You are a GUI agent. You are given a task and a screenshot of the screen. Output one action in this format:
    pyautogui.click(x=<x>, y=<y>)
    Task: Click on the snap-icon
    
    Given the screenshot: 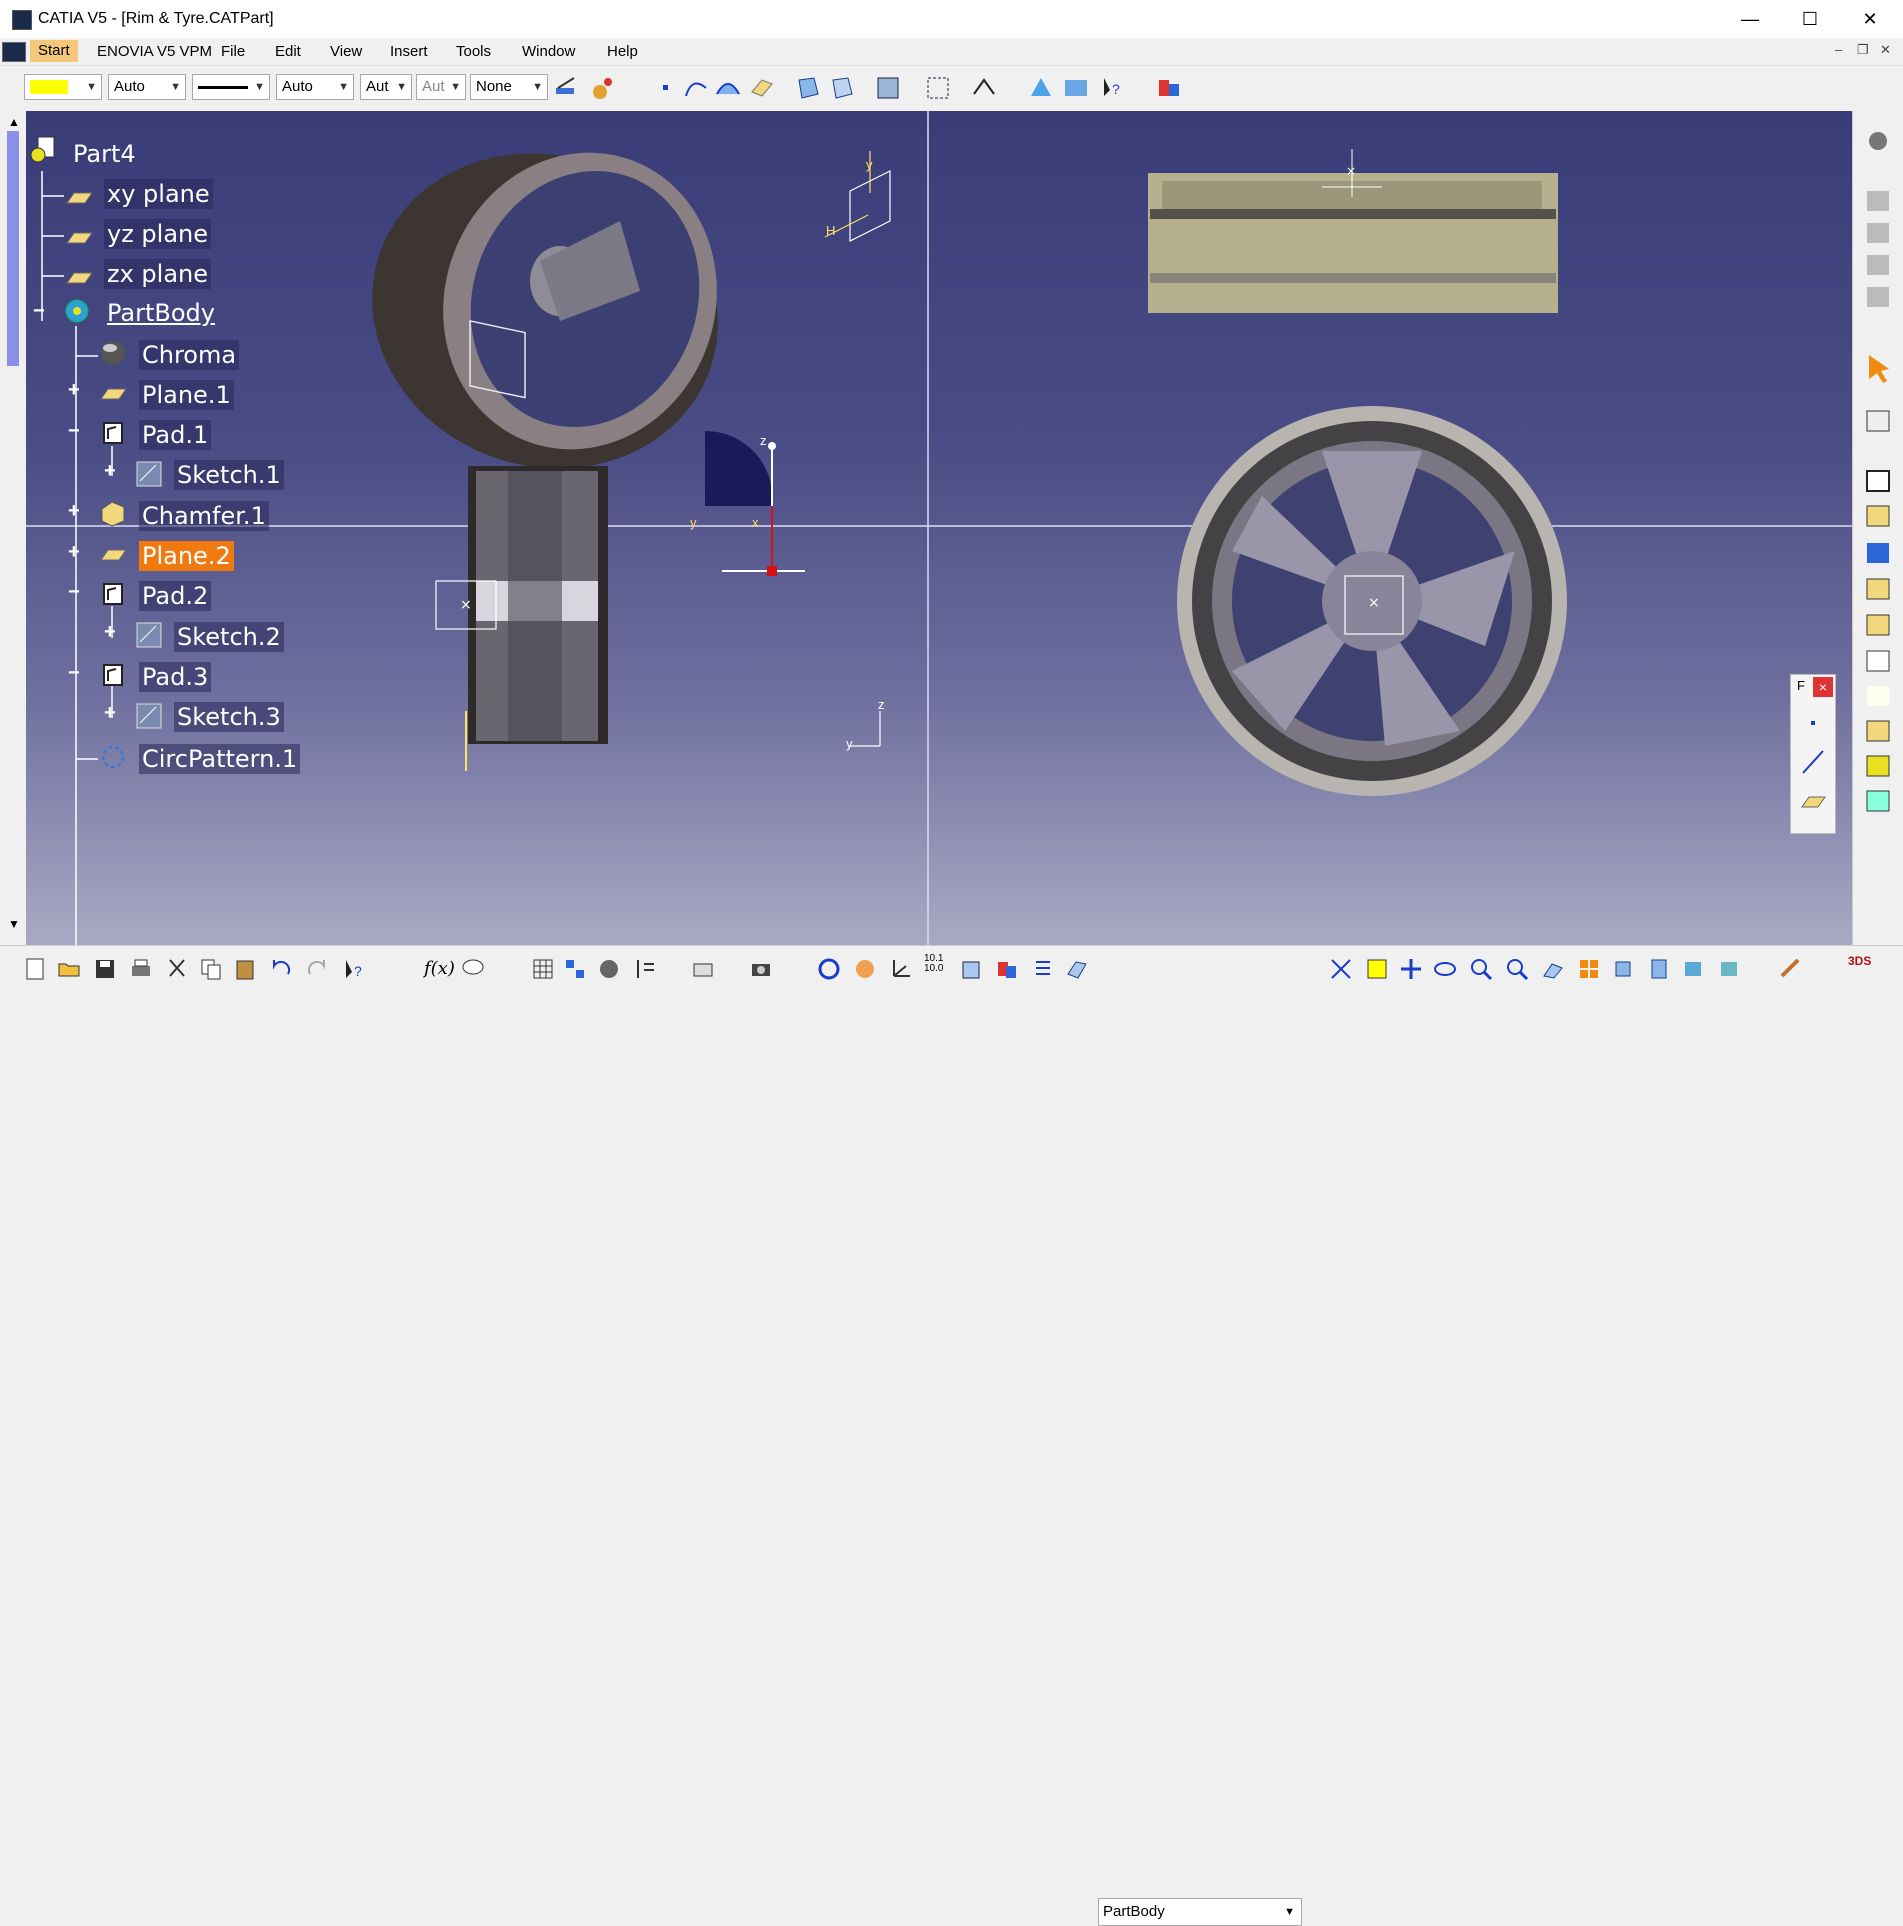 What is the action you would take?
    pyautogui.click(x=984, y=88)
    